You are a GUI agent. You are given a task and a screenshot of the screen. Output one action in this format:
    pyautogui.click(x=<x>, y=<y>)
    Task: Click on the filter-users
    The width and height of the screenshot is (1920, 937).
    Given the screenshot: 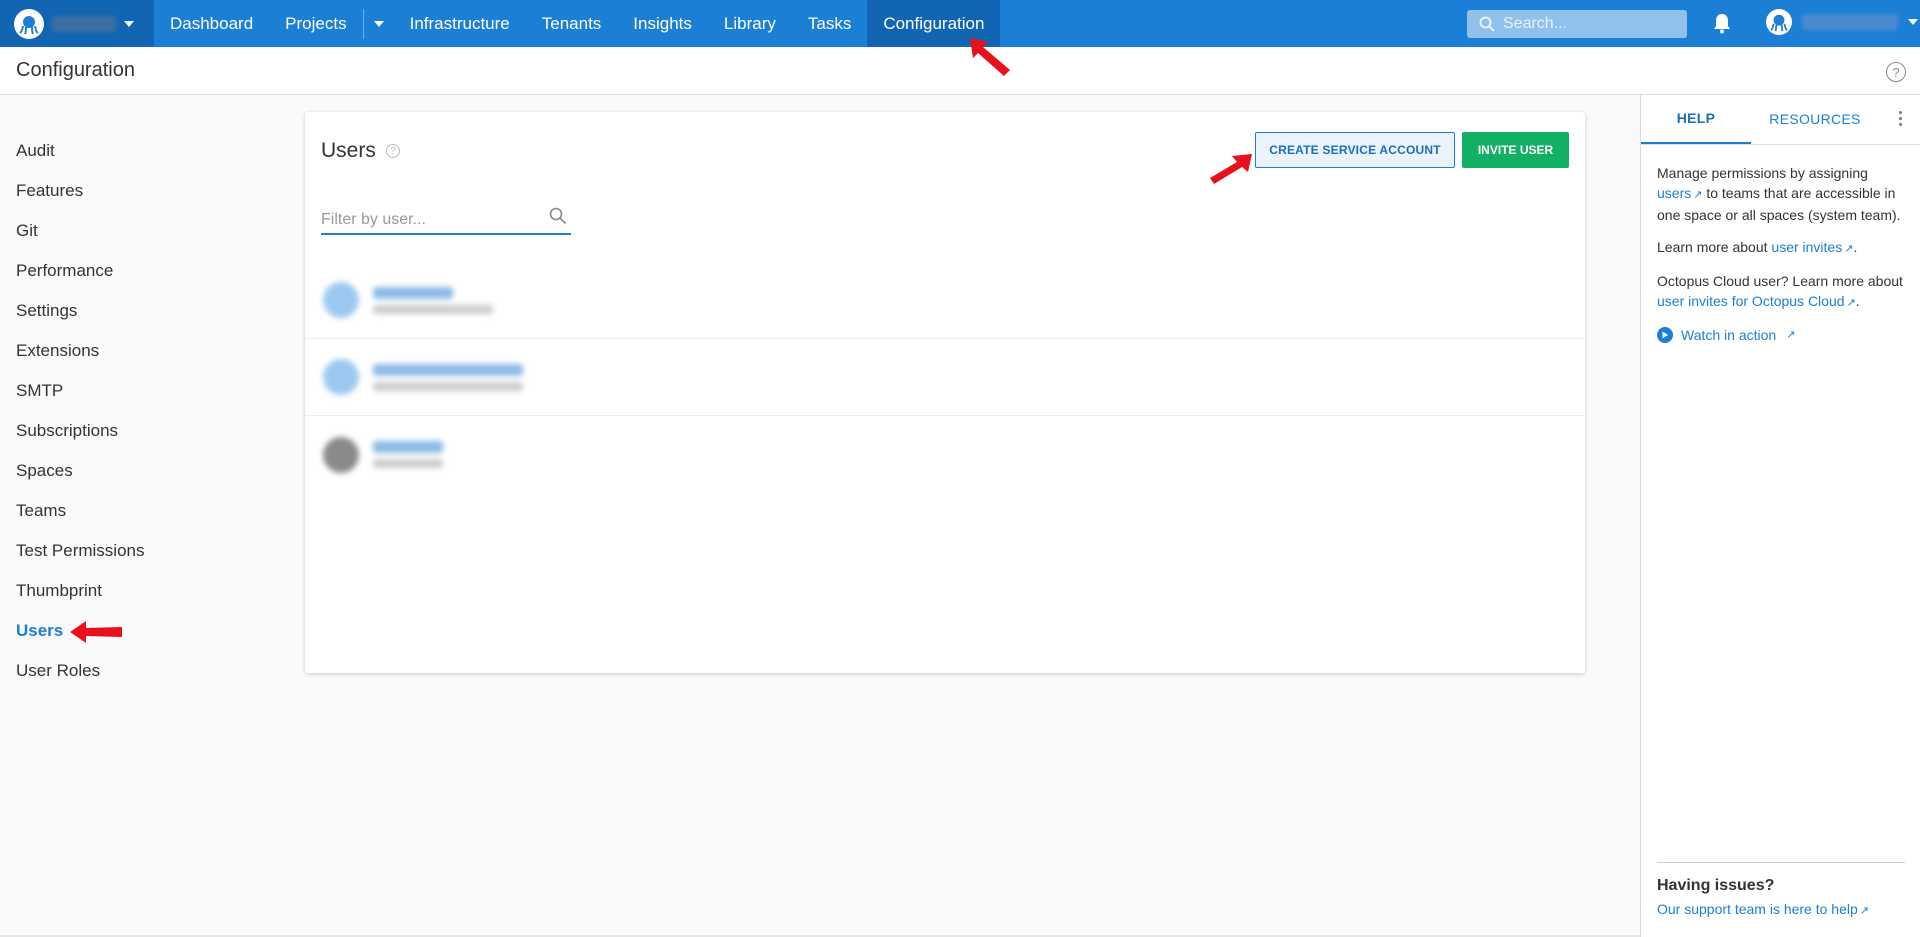 What is the action you would take?
    pyautogui.click(x=446, y=221)
    